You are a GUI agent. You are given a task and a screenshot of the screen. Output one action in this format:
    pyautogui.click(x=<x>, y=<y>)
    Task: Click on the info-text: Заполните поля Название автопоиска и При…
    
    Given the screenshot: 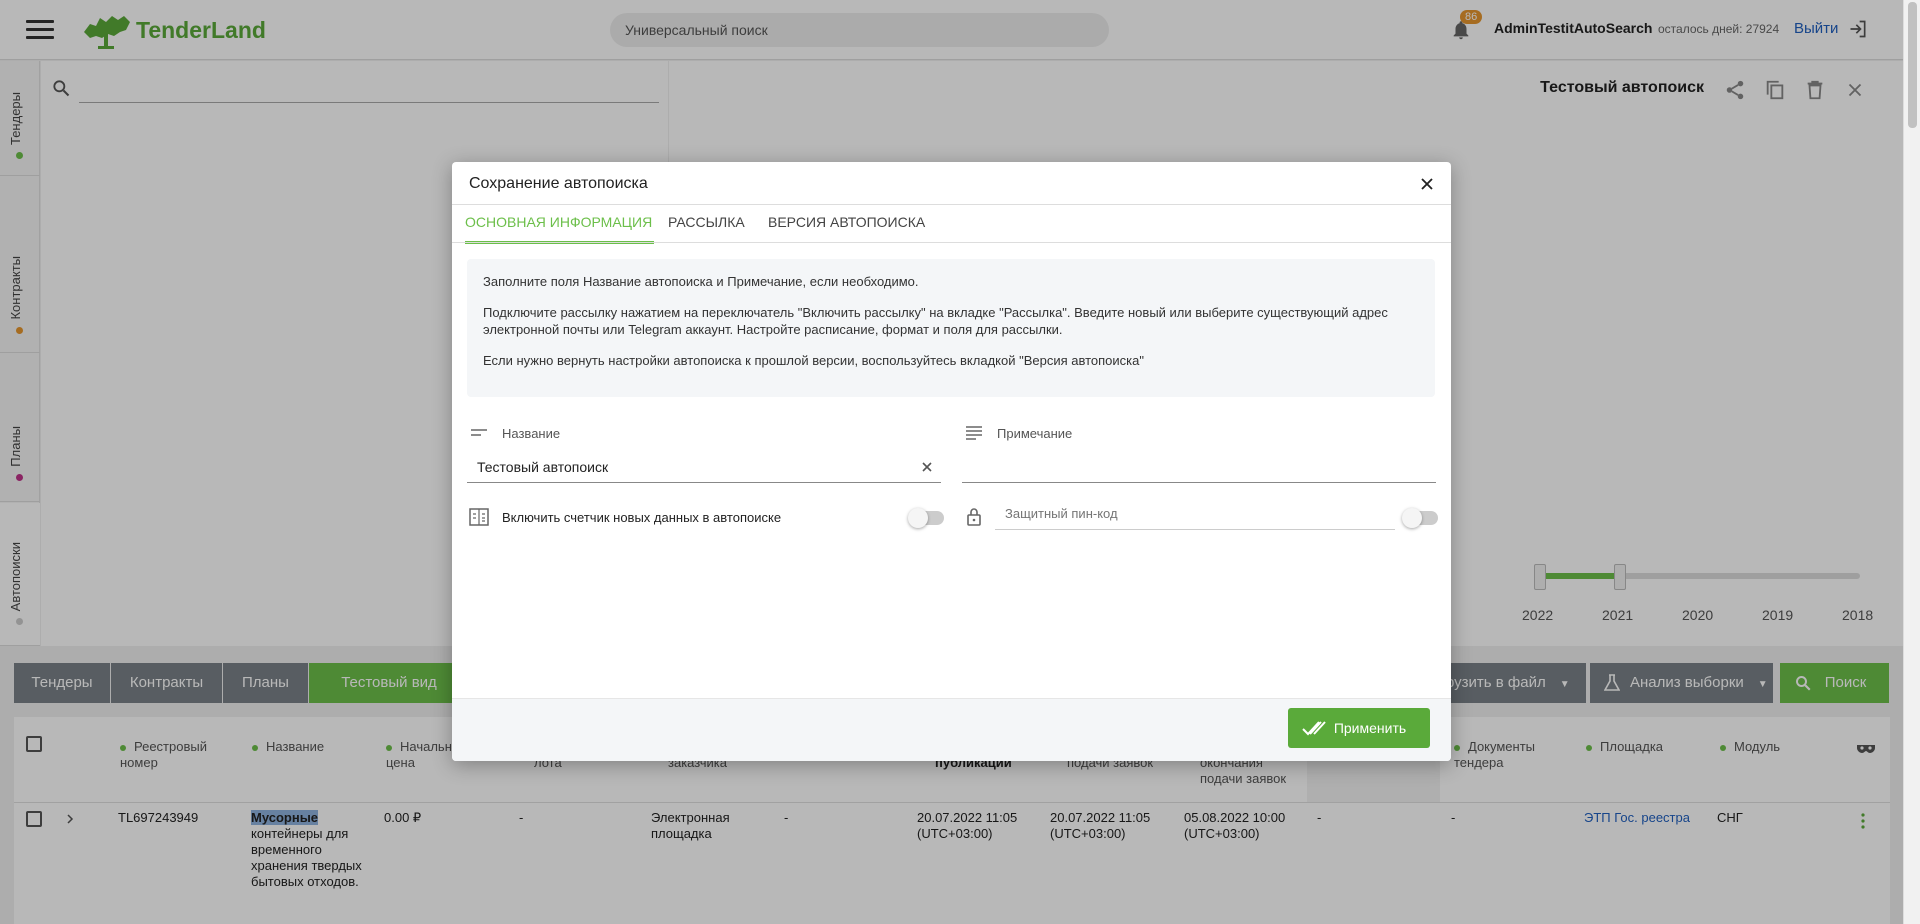 What is the action you would take?
    pyautogui.click(x=701, y=281)
    